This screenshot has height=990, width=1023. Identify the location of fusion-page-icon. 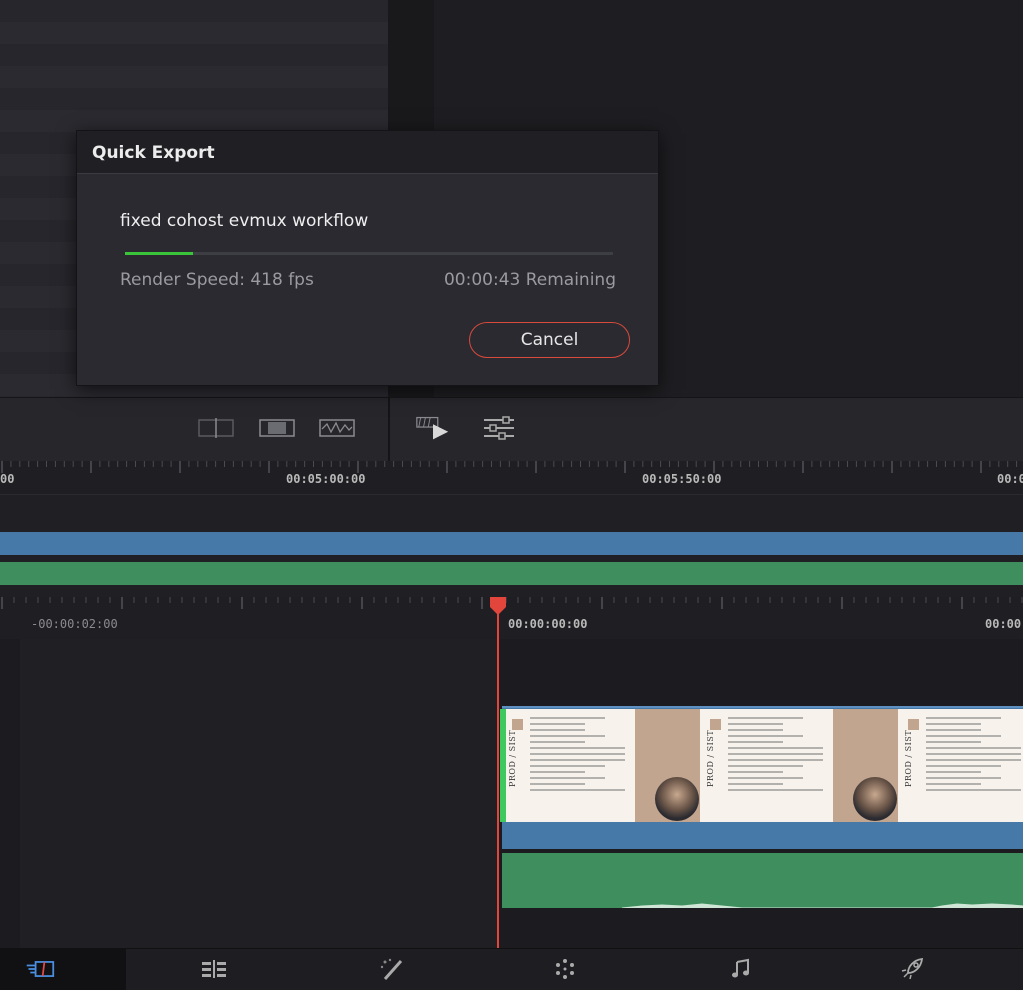
(392, 969).